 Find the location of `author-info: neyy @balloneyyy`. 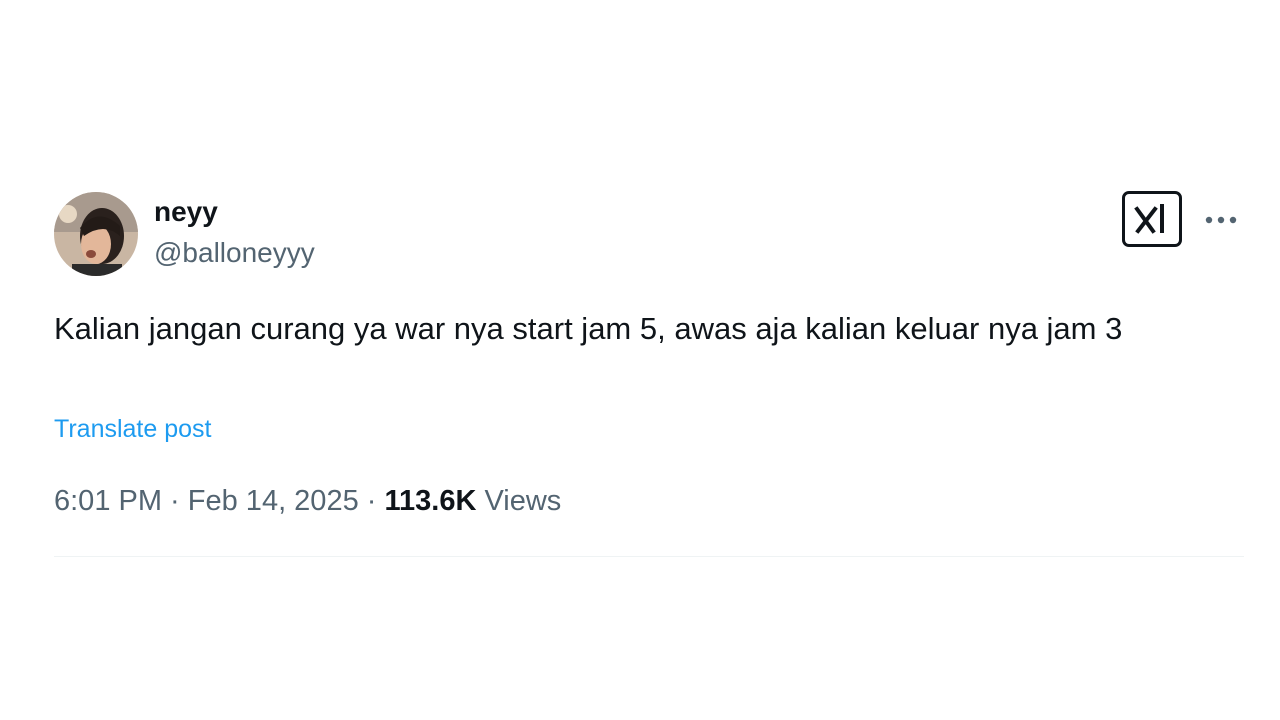

author-info: neyy @balloneyyy is located at coordinates (234, 233).